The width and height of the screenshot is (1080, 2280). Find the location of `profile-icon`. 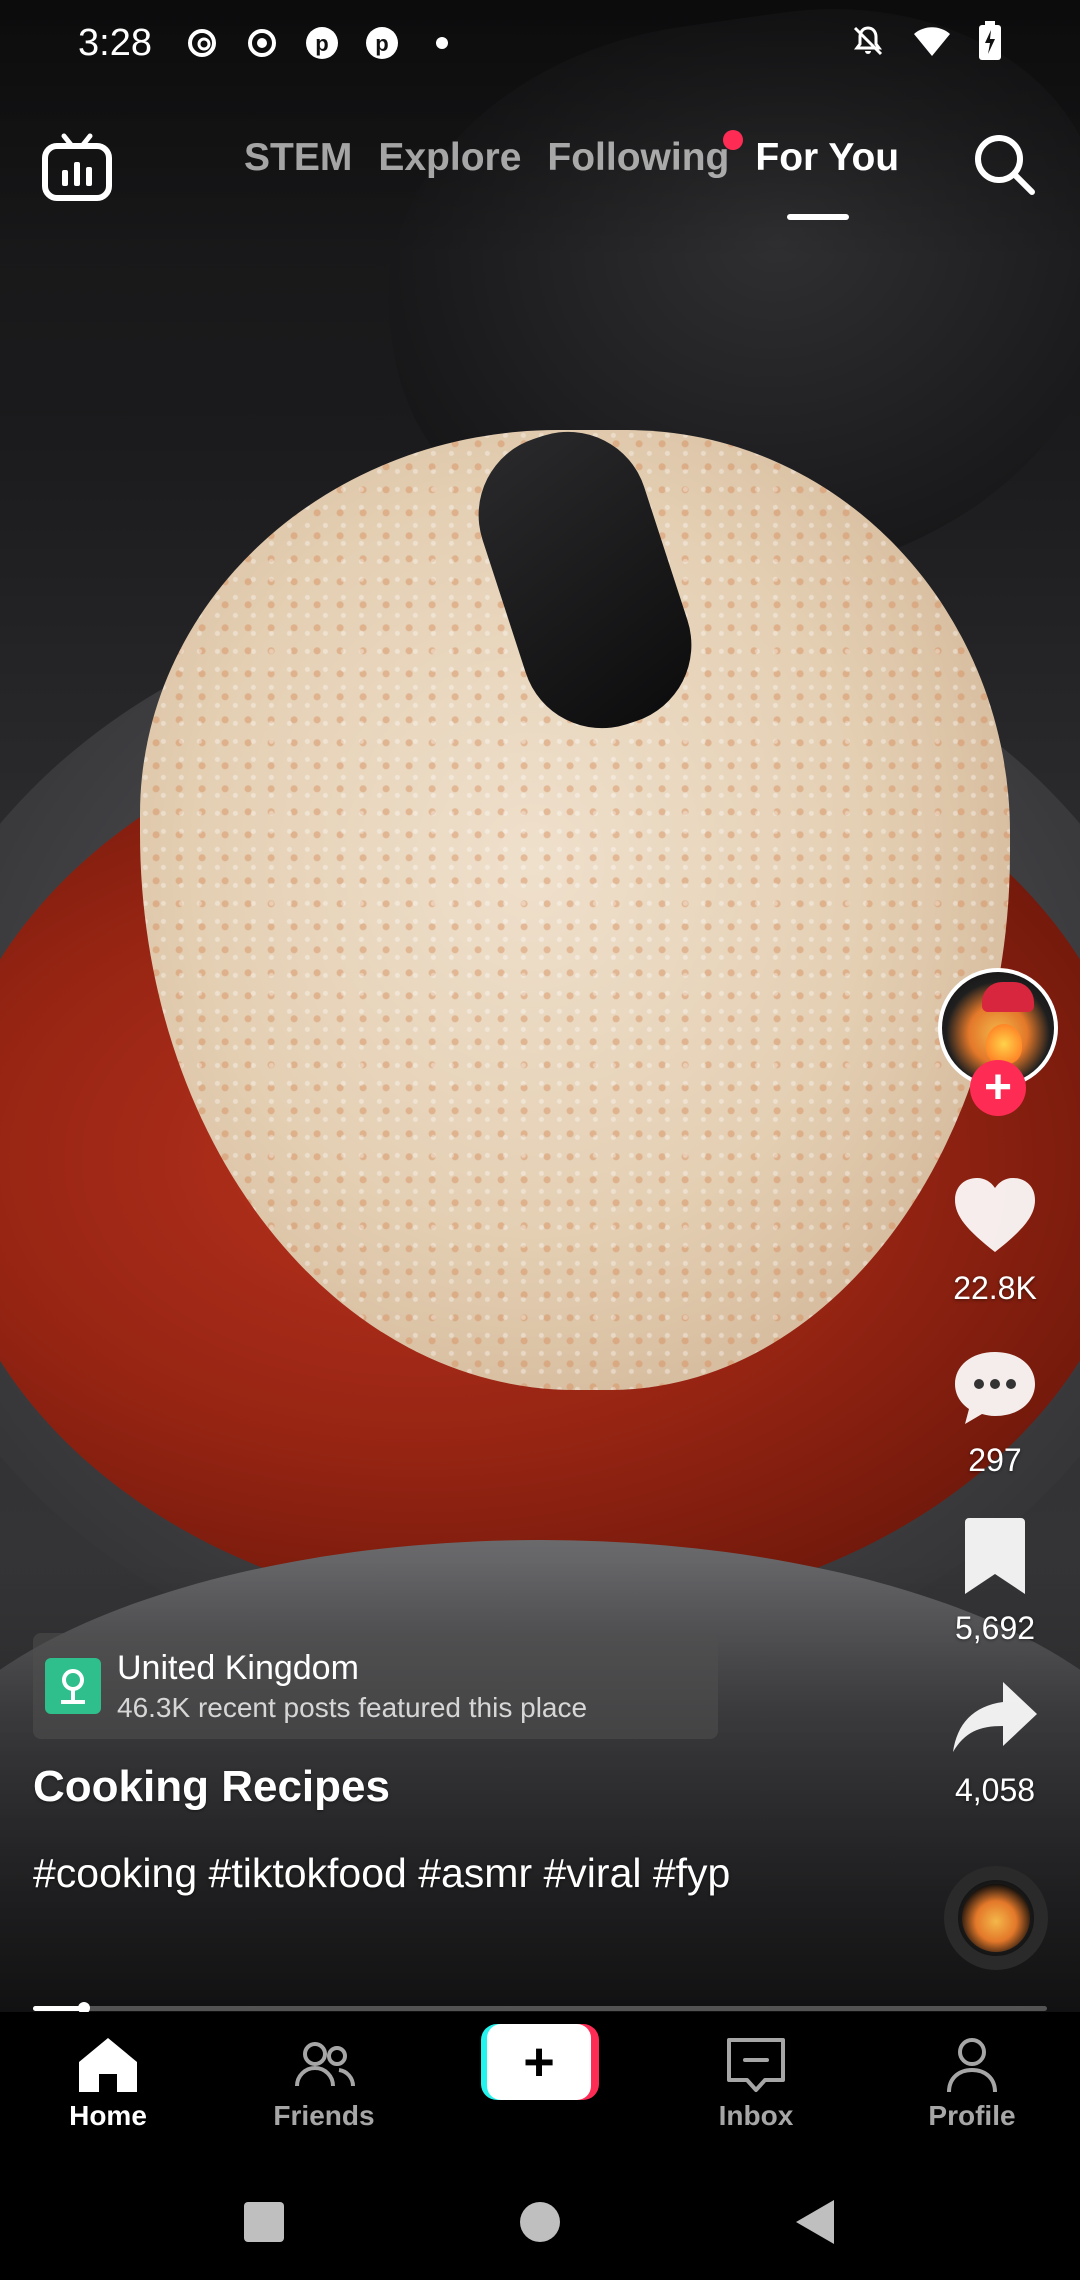

profile-icon is located at coordinates (972, 2065).